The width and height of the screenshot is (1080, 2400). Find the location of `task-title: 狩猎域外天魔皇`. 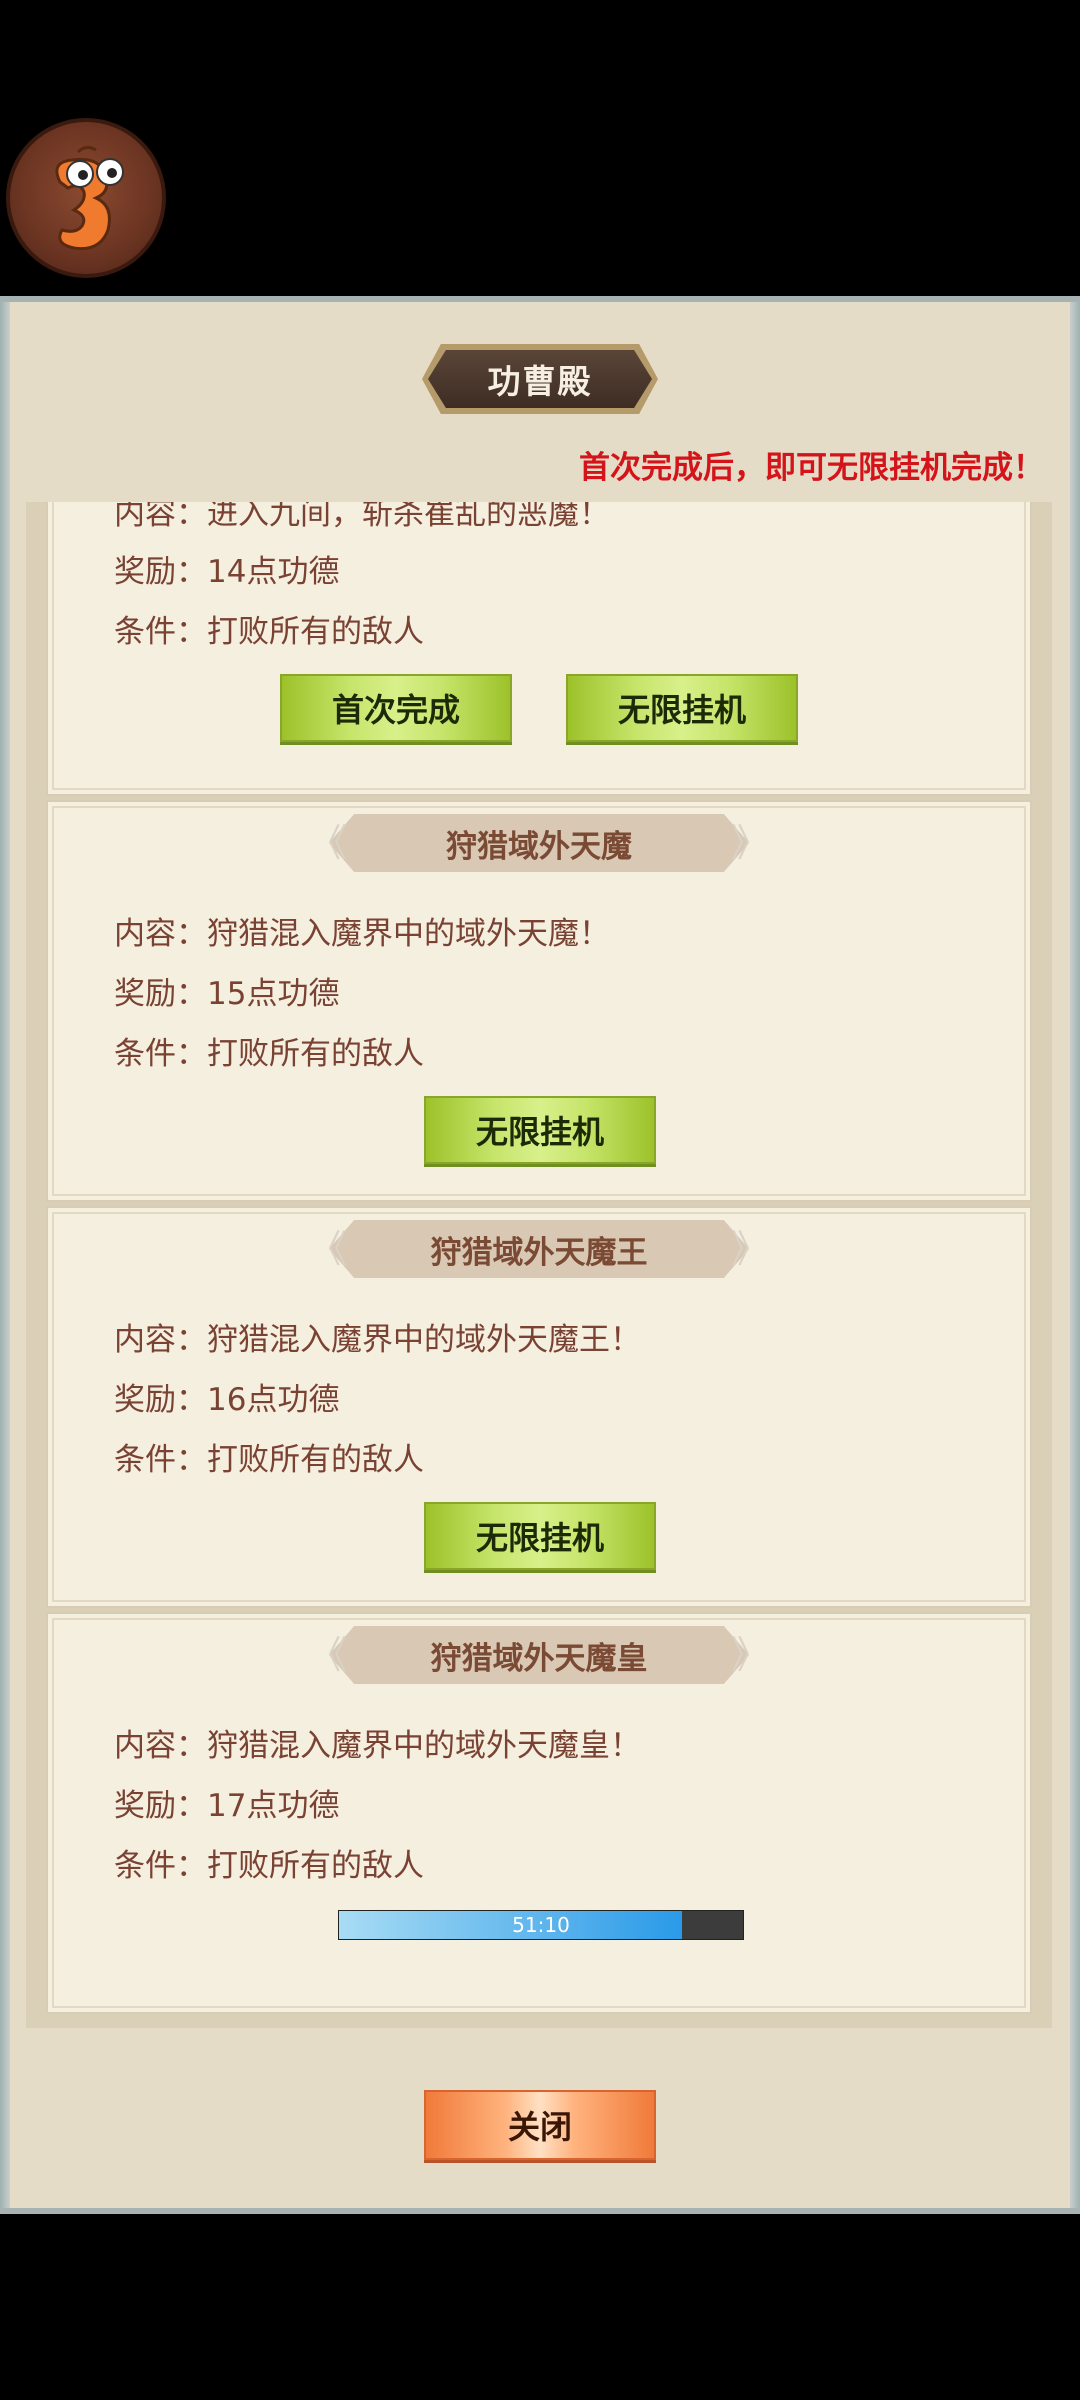

task-title: 狩猎域外天魔皇 is located at coordinates (539, 1658).